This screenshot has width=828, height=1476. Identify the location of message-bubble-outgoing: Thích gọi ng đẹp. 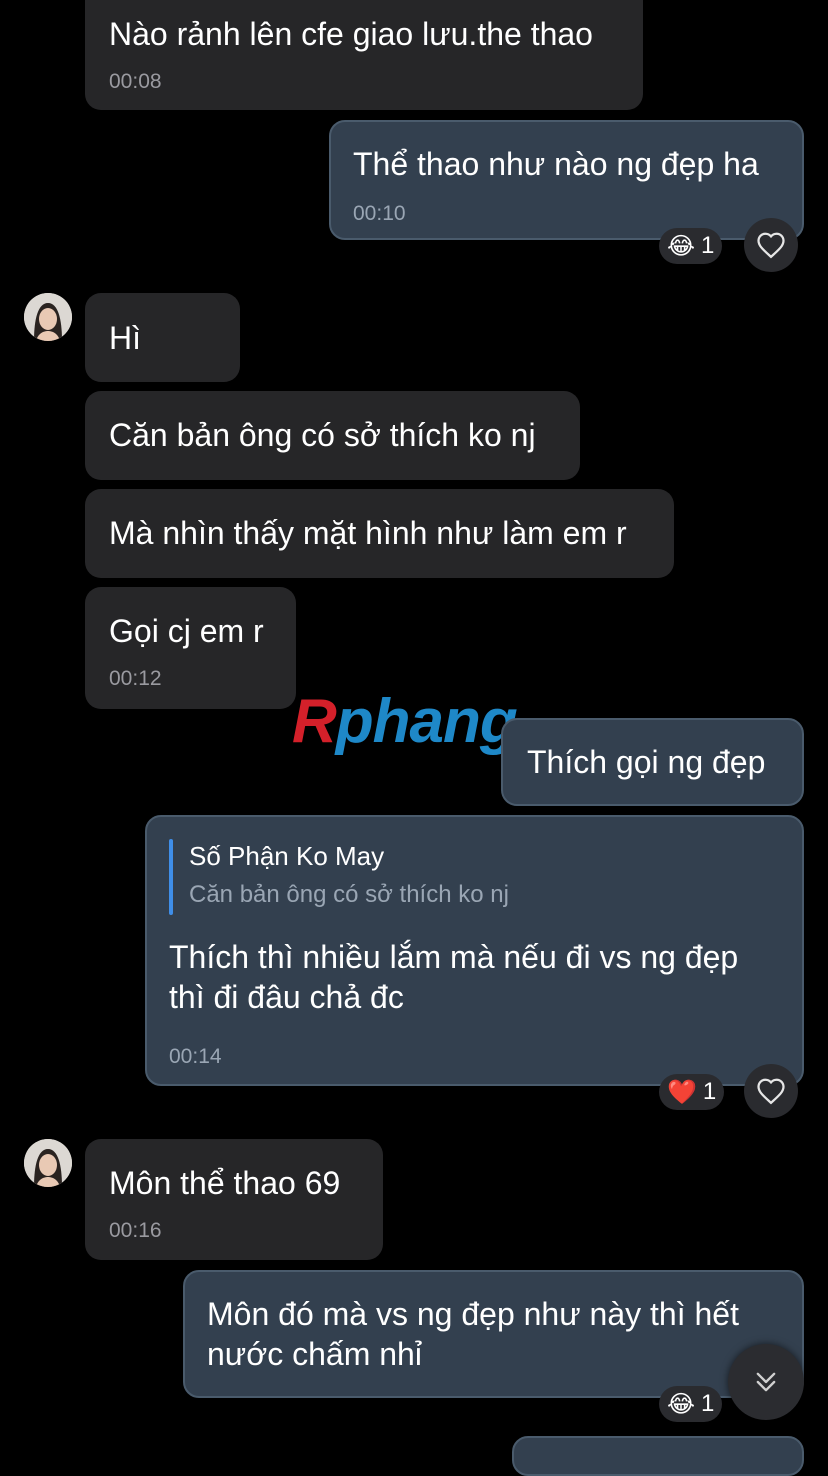
(652, 762).